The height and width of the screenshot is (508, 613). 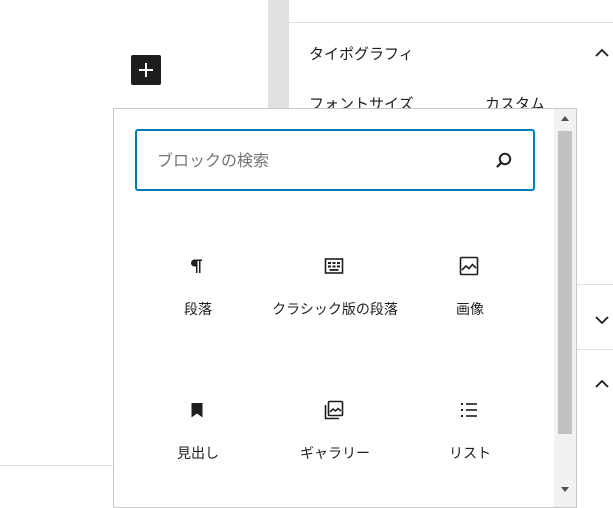 What do you see at coordinates (469, 410) in the screenshot?
I see `list-icon` at bounding box center [469, 410].